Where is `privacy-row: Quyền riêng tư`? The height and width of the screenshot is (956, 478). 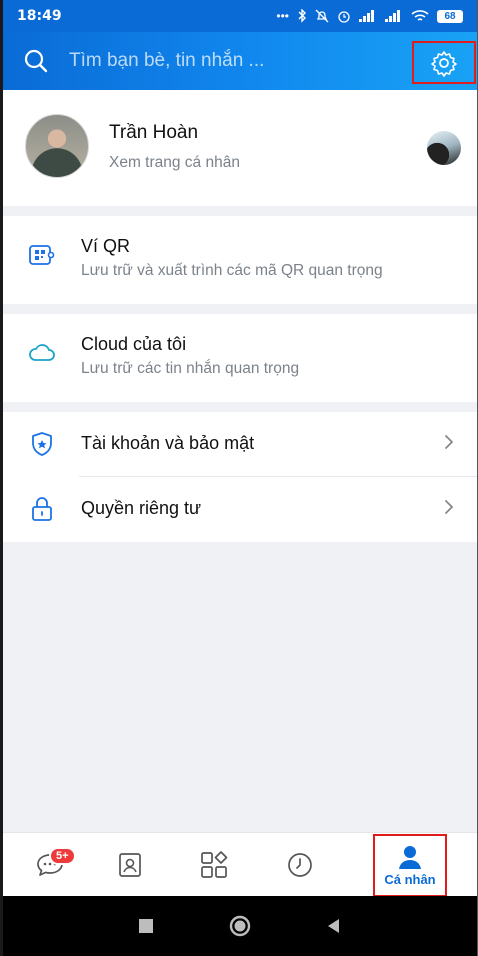
privacy-row: Quyền riêng tư is located at coordinates (240, 509).